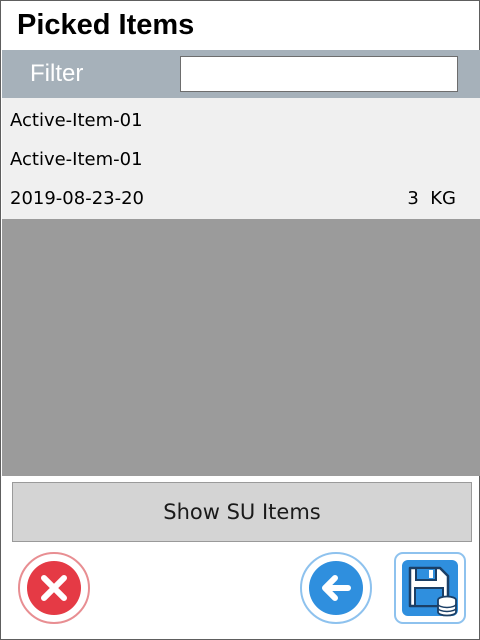  I want to click on cancel-button, so click(54, 588).